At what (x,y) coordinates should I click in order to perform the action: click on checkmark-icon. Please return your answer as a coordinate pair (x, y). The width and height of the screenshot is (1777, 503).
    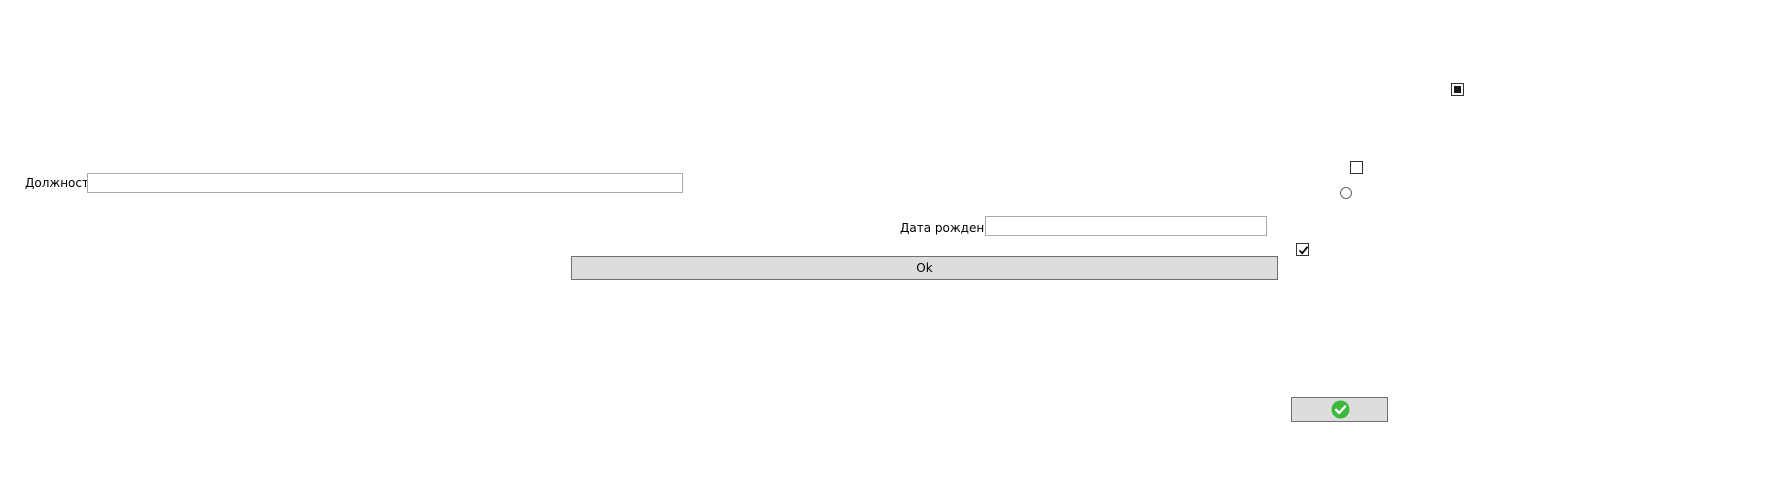
    Looking at the image, I should click on (1303, 250).